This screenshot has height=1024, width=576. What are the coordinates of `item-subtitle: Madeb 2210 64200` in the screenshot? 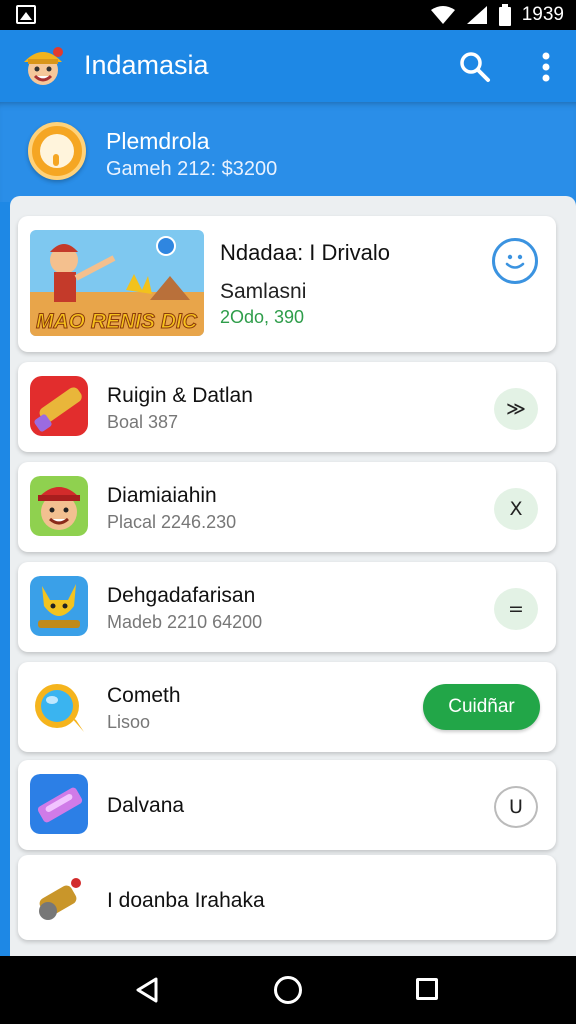 It's located at (185, 622).